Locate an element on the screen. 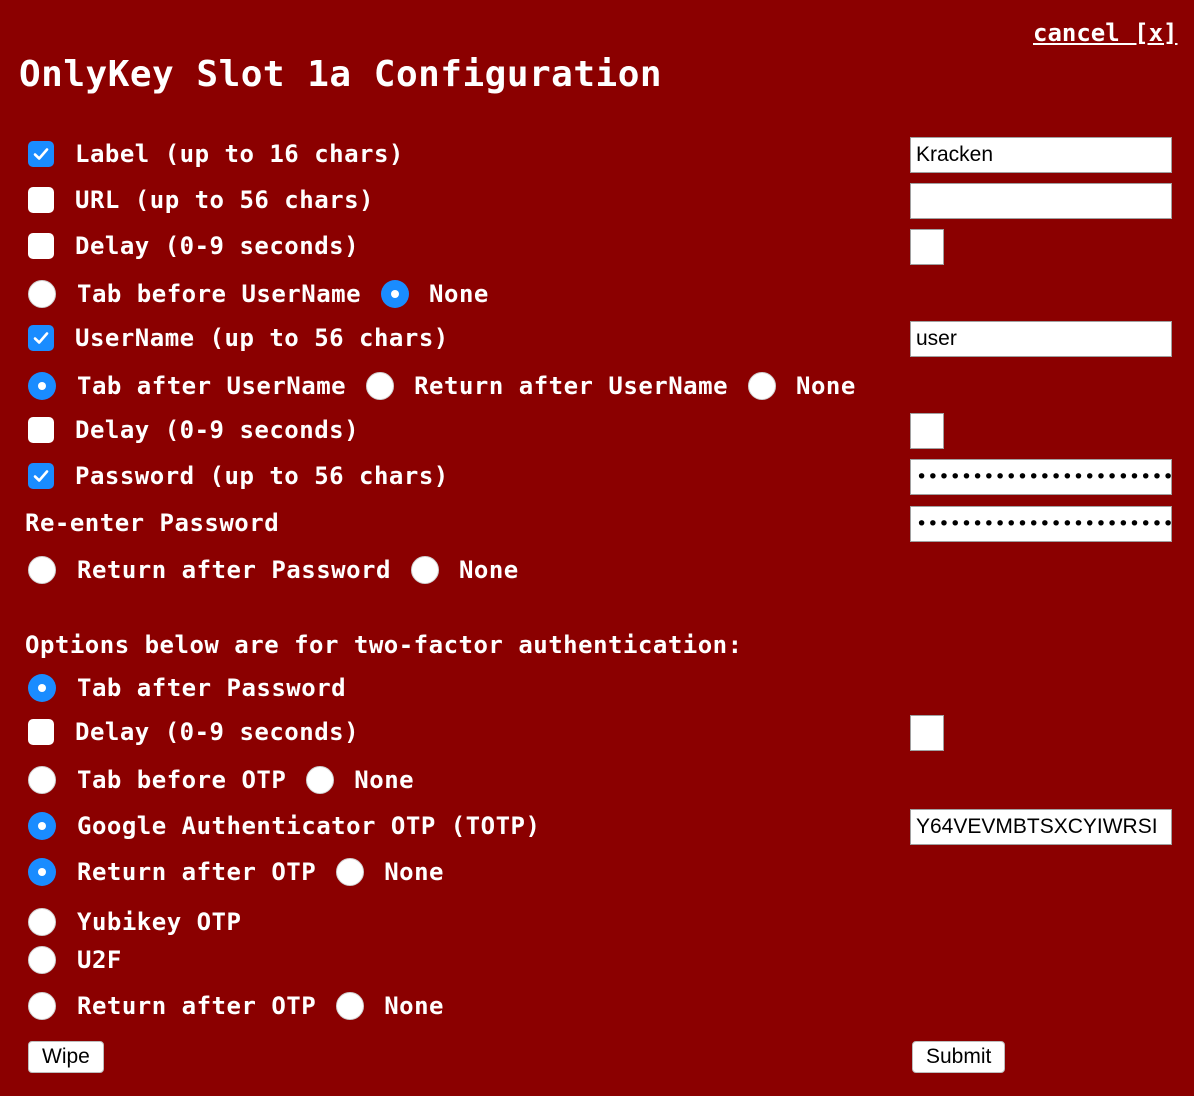 Image resolution: width=1194 pixels, height=1096 pixels. delay2-checkbox is located at coordinates (41, 430).